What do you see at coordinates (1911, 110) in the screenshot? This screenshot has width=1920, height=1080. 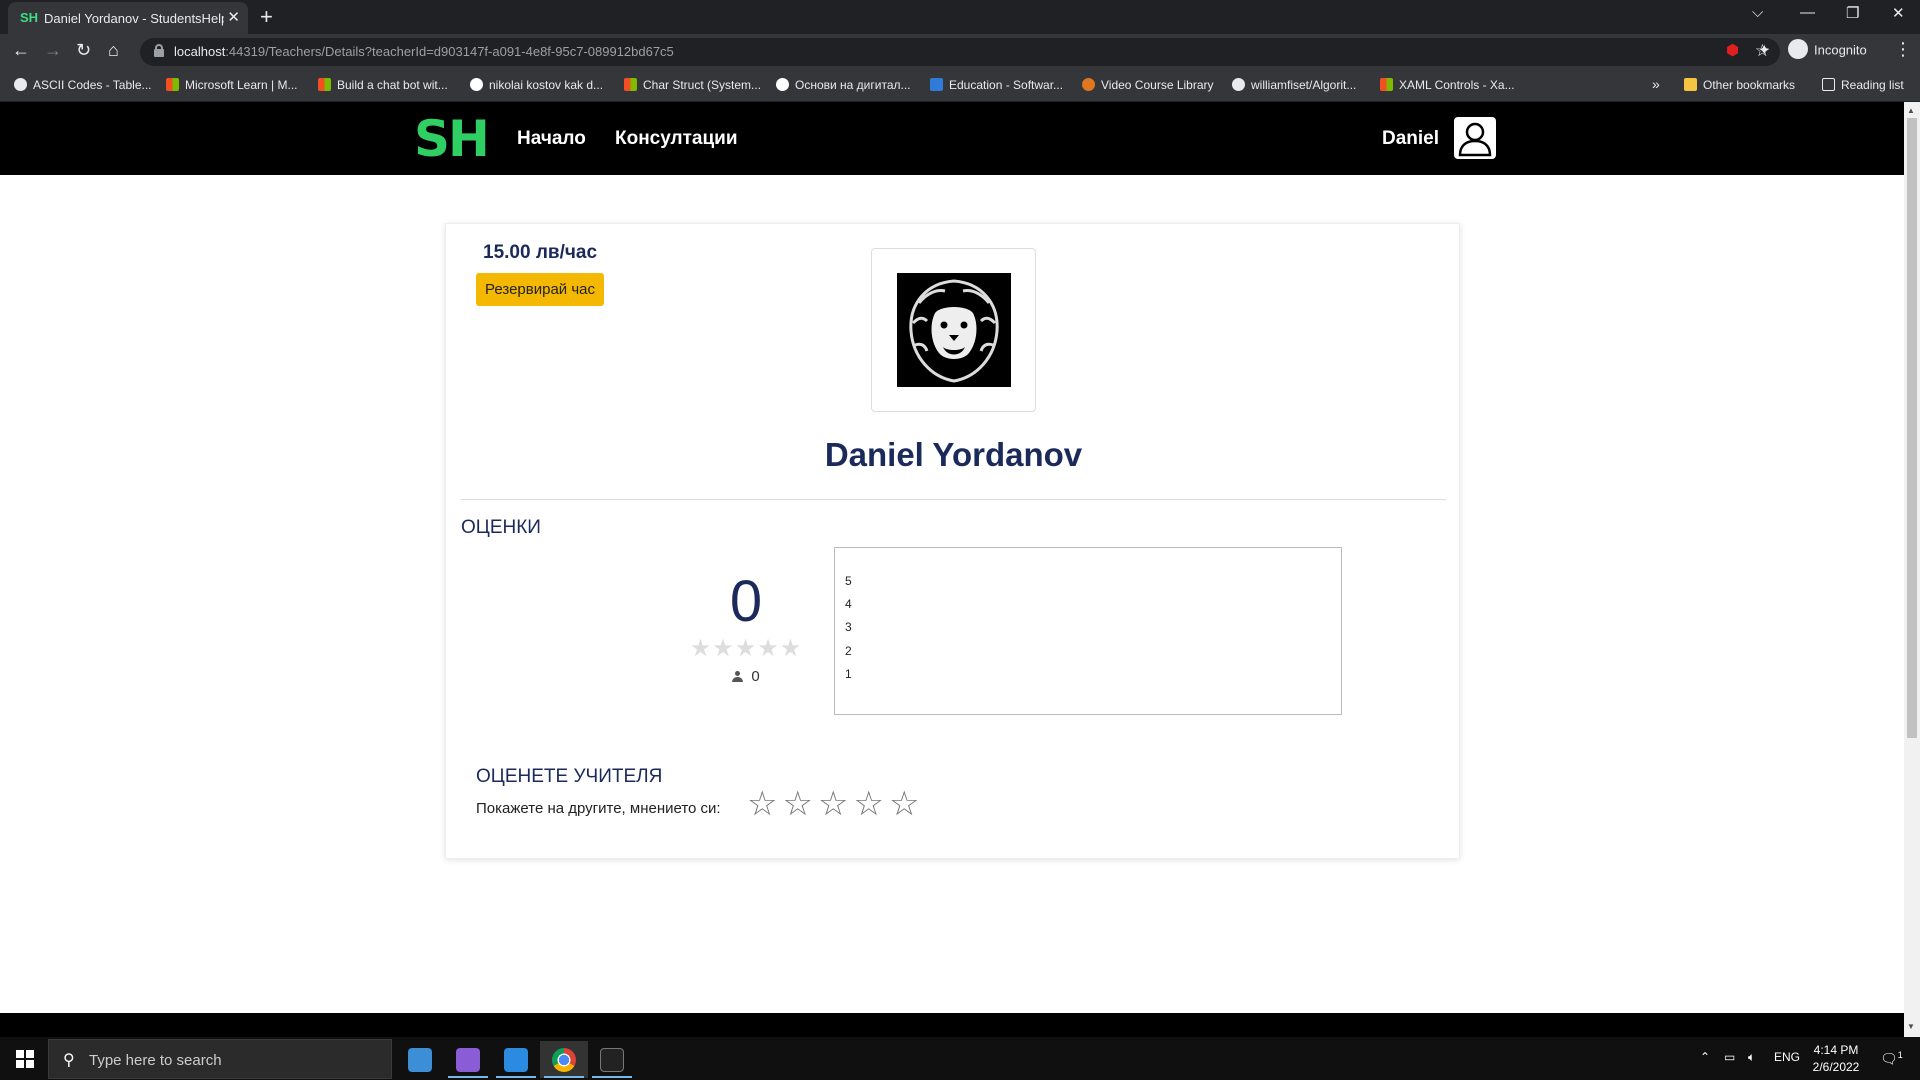 I see `scroll-up-arrow-icon: ▲` at bounding box center [1911, 110].